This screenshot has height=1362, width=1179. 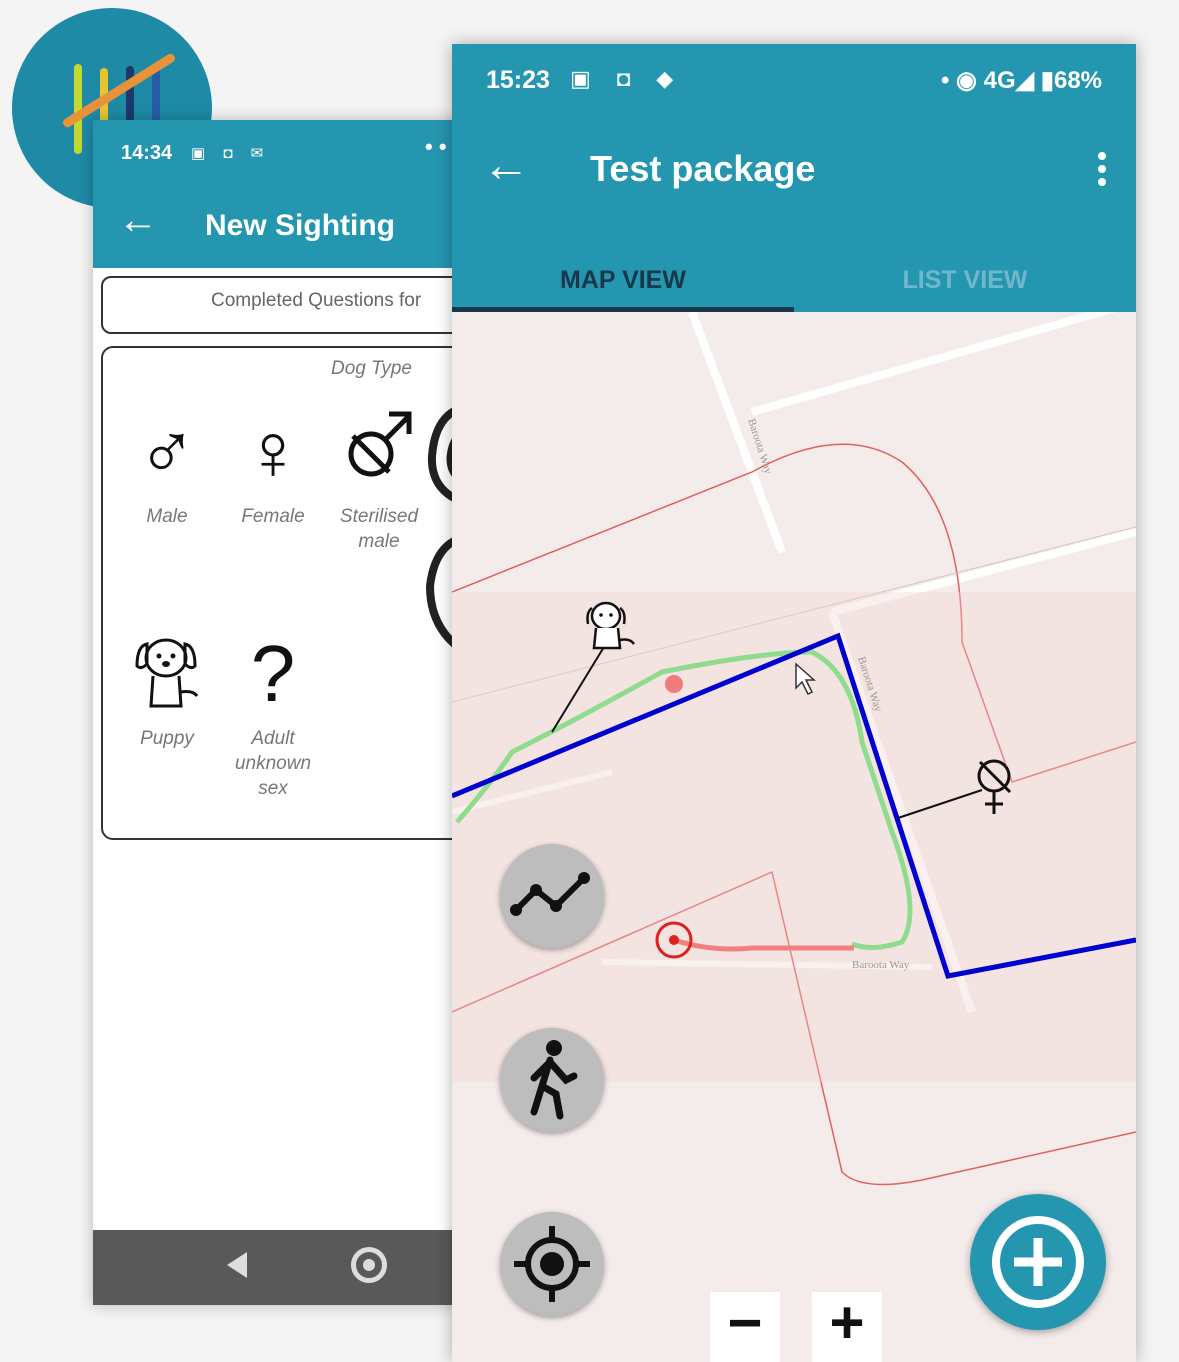 What do you see at coordinates (703, 168) in the screenshot?
I see `page-title: Test package` at bounding box center [703, 168].